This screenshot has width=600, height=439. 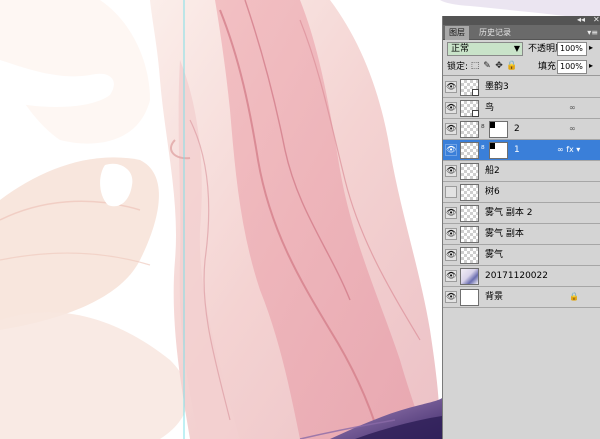 I want to click on layer-name: 雾气 副本 2, so click(x=508, y=213).